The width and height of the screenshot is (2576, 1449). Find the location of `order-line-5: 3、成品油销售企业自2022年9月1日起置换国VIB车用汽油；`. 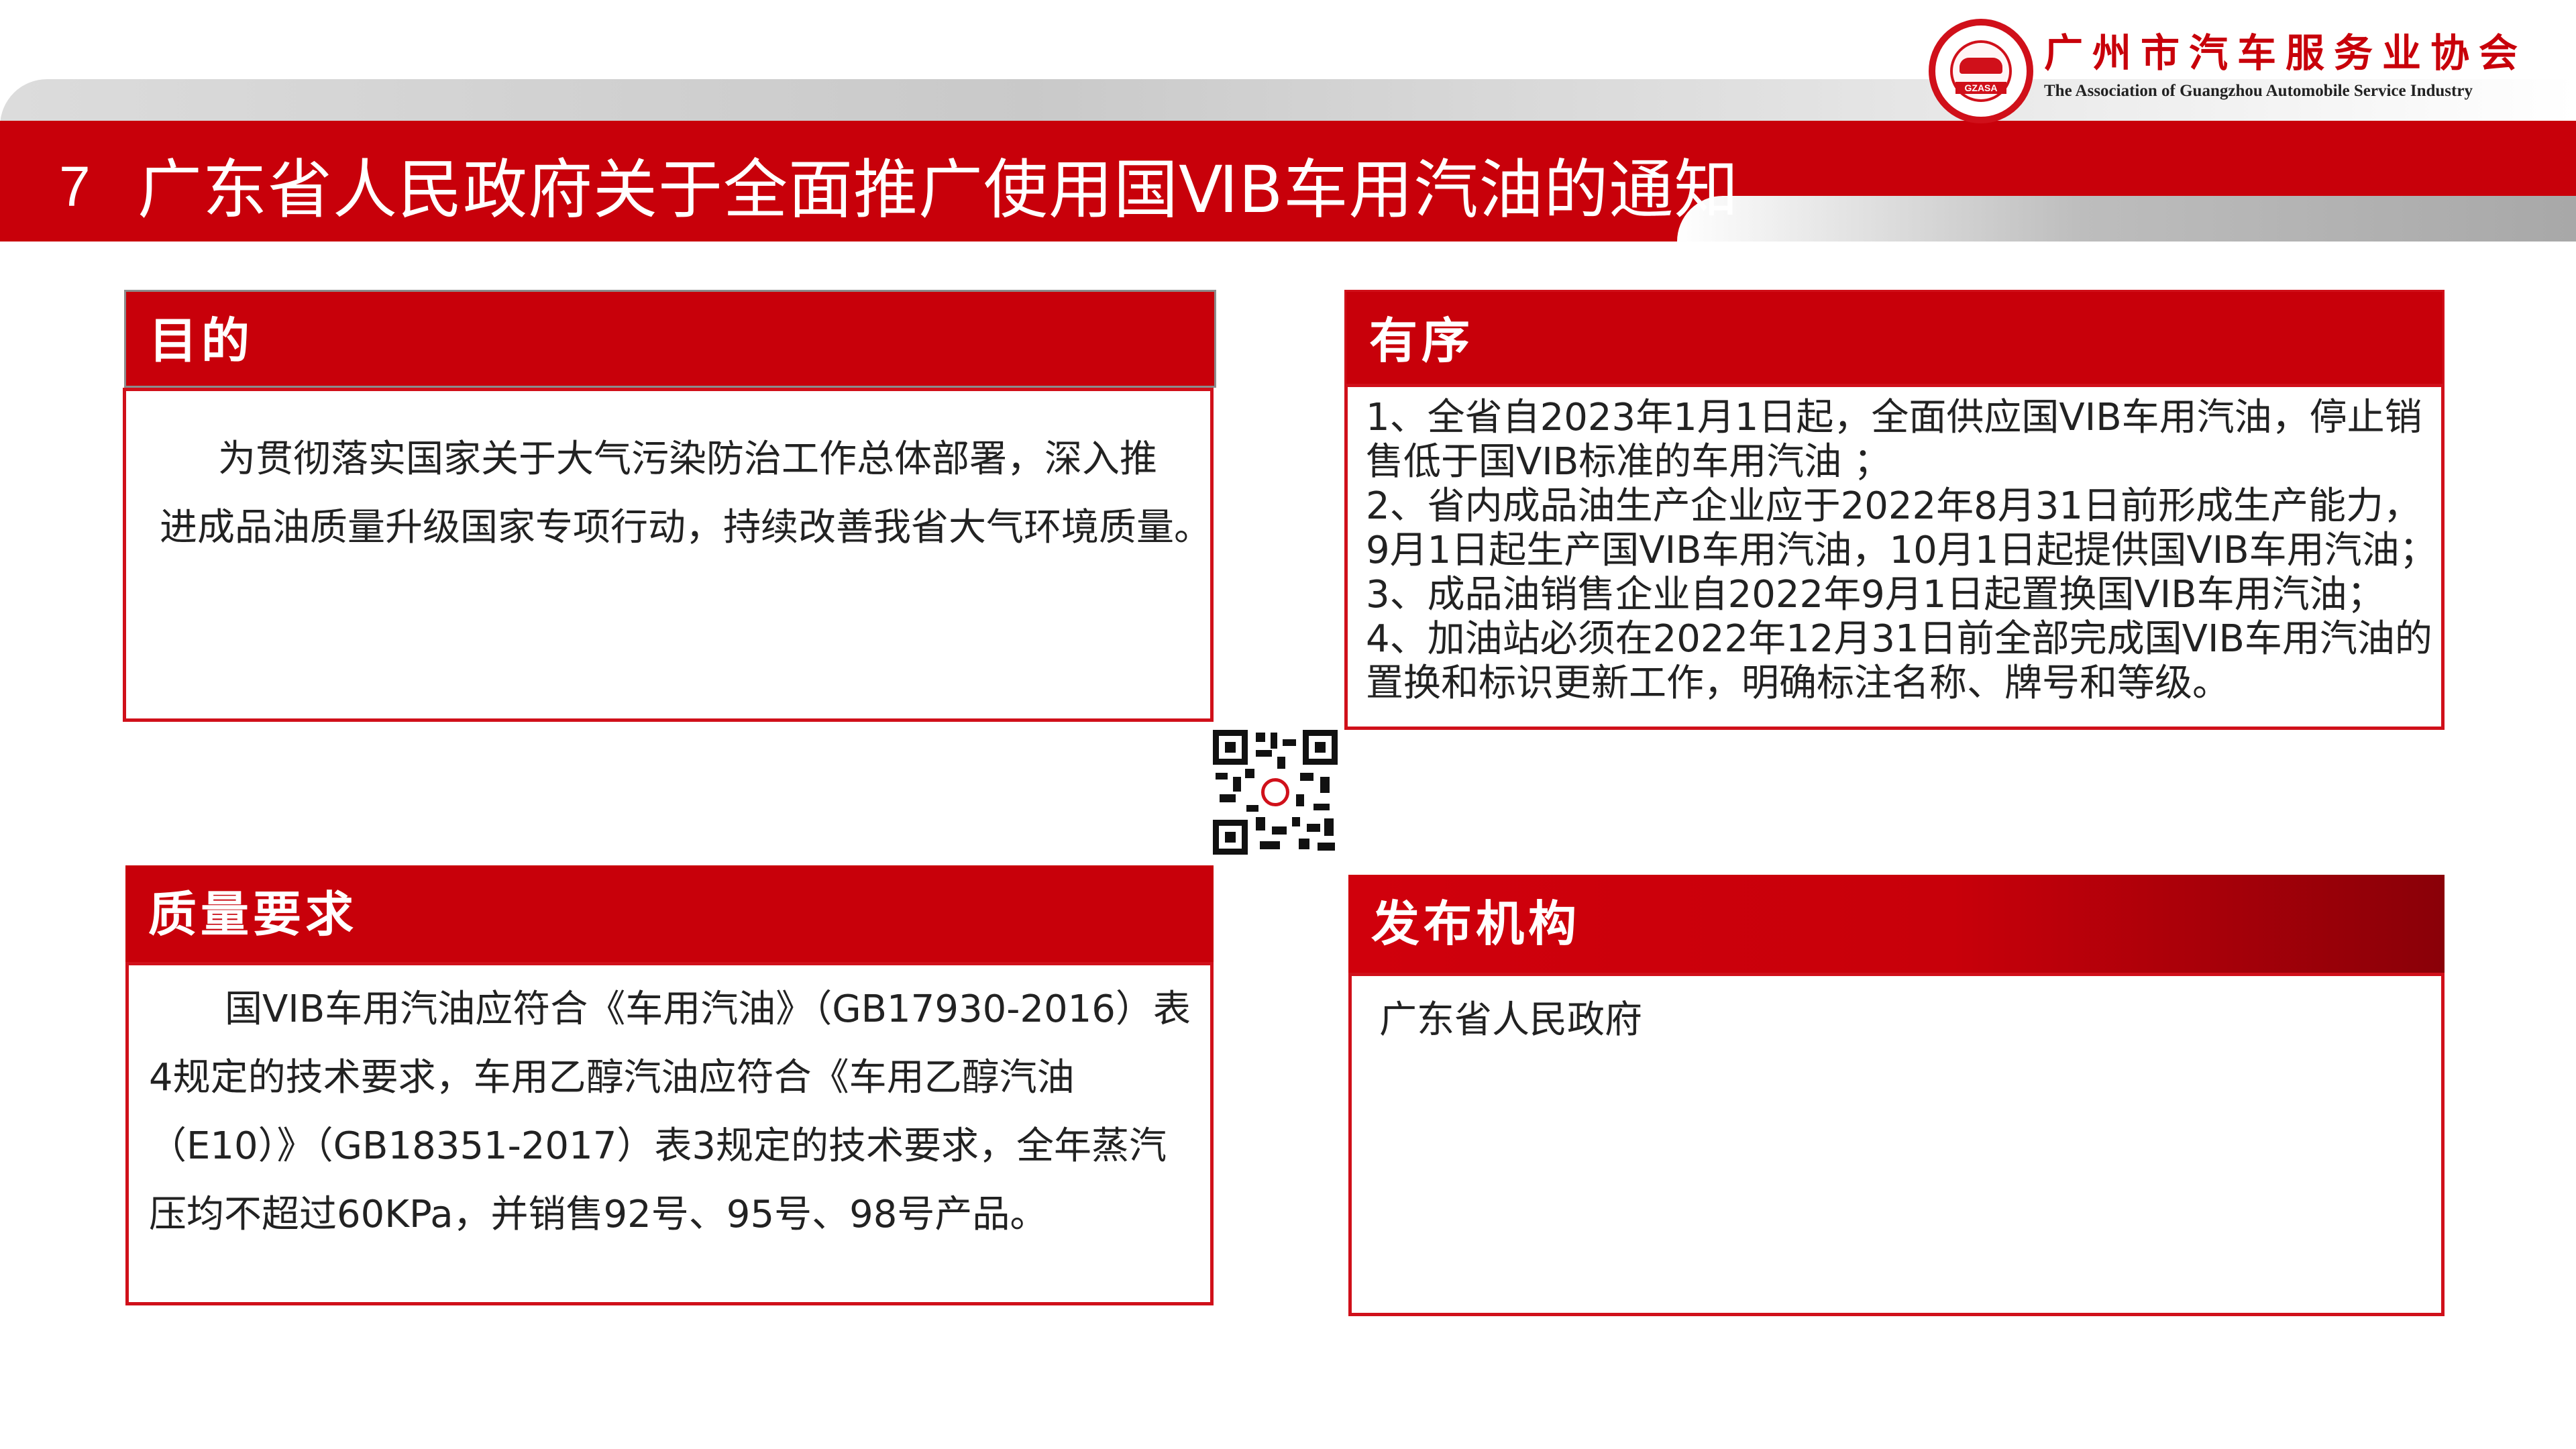

order-line-5: 3、成品油销售企业自2022年9月1日起置换国VIB车用汽油； is located at coordinates (1875, 594).